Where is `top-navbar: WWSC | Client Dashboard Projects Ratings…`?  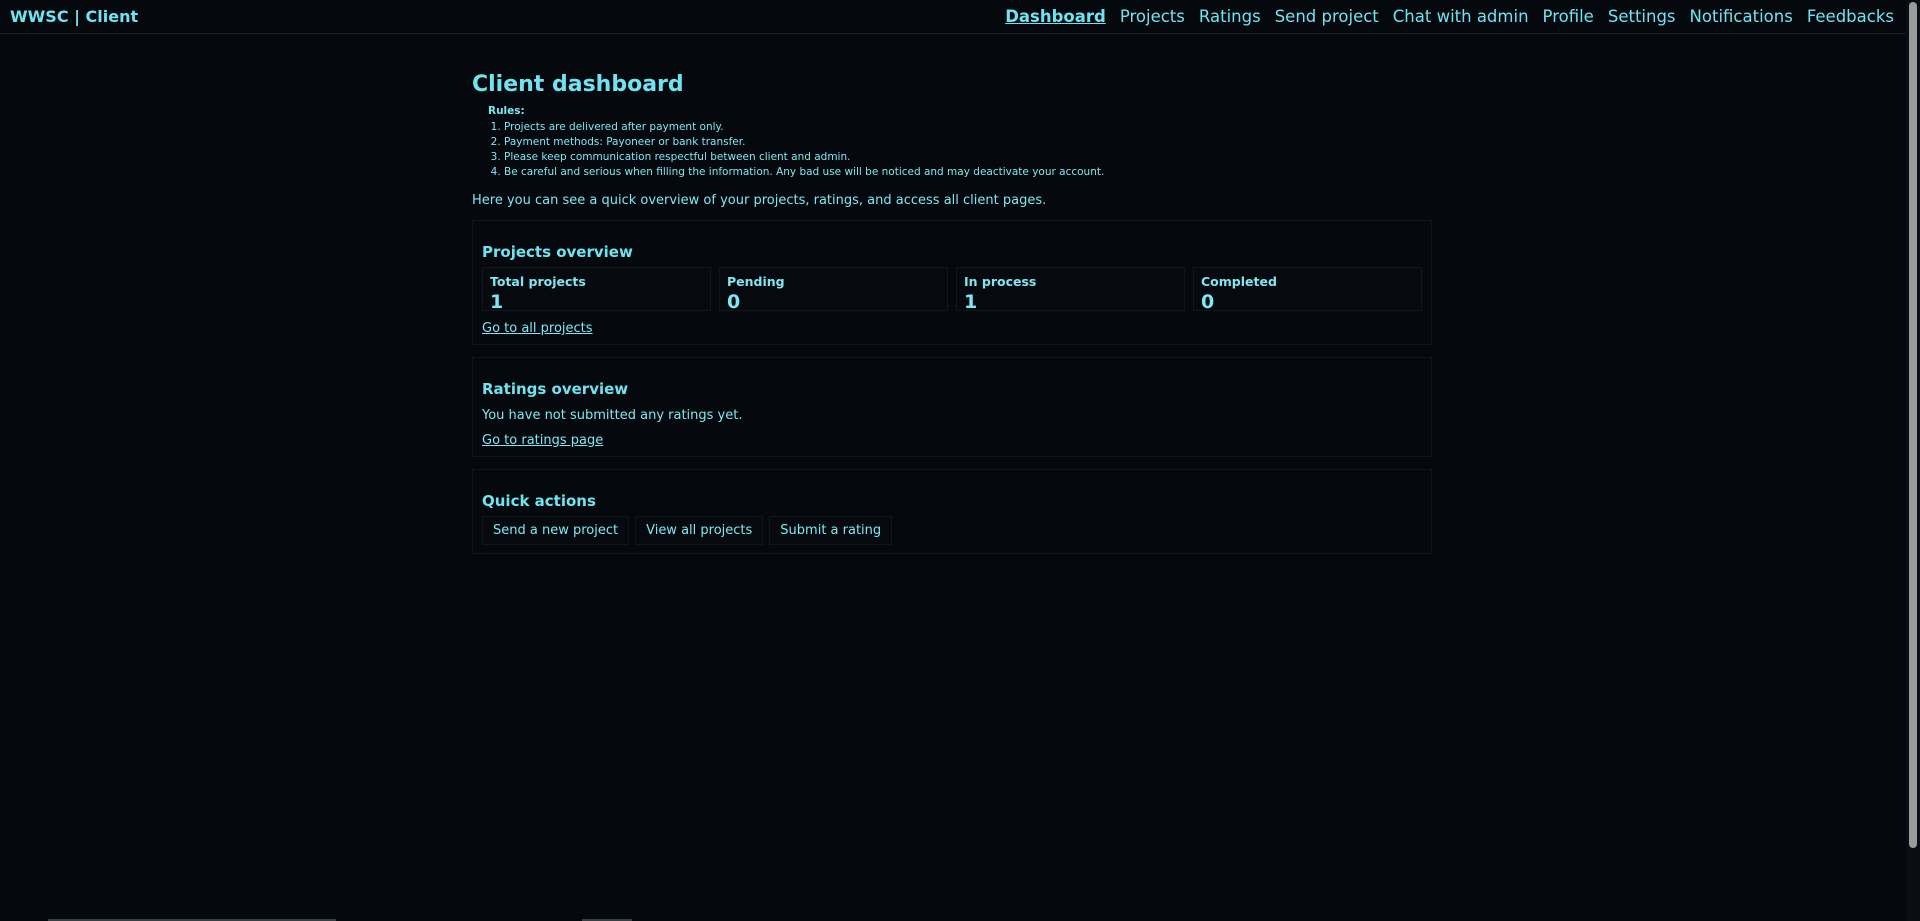
top-navbar: WWSC | Client Dashboard Projects Ratings… is located at coordinates (953, 17).